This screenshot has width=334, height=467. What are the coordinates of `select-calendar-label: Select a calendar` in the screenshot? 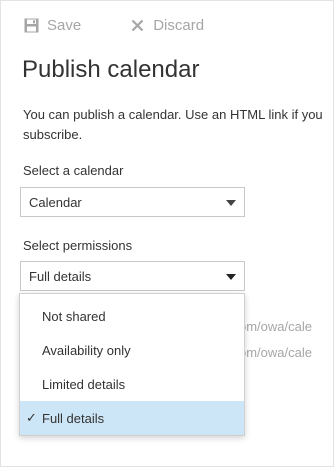 It's located at (73, 170).